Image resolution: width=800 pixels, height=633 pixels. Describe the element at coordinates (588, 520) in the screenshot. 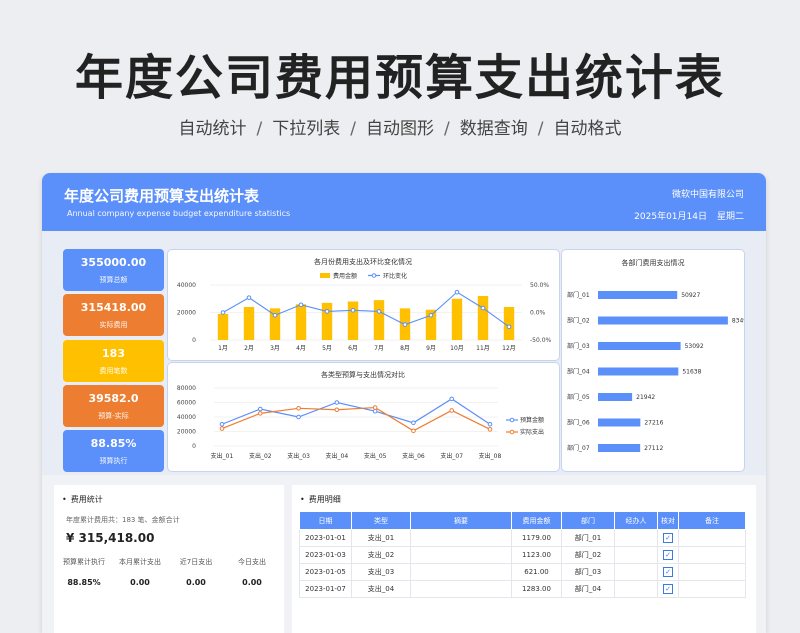

I see `header-dept: 部门` at that location.